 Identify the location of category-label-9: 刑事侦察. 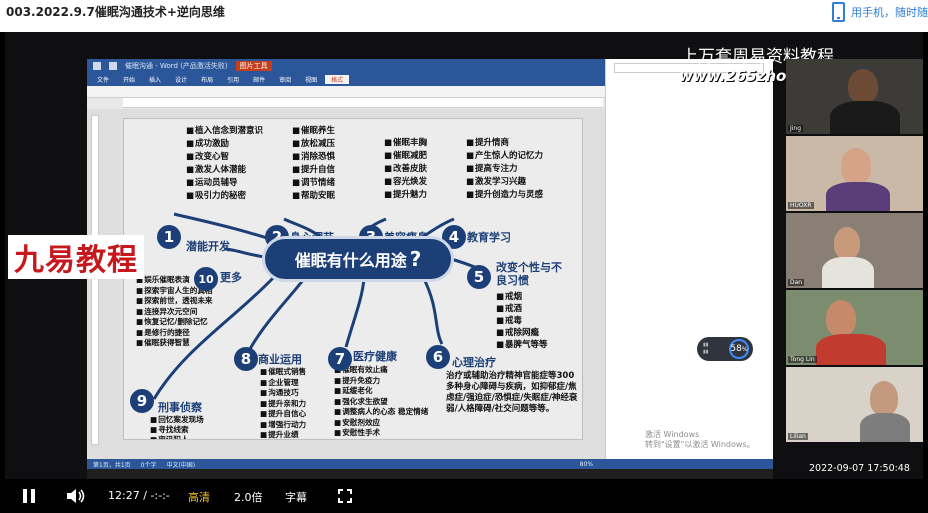
(180, 407).